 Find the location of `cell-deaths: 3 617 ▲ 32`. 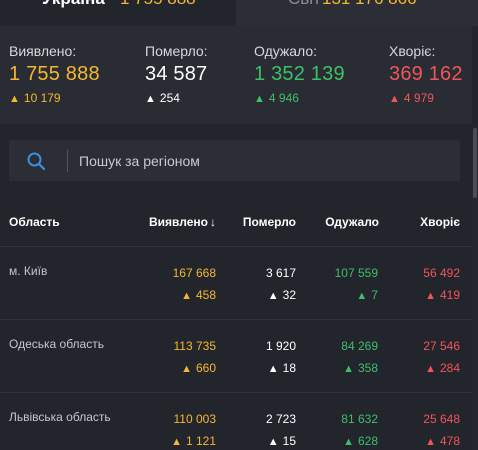

cell-deaths: 3 617 ▲ 32 is located at coordinates (281, 284).